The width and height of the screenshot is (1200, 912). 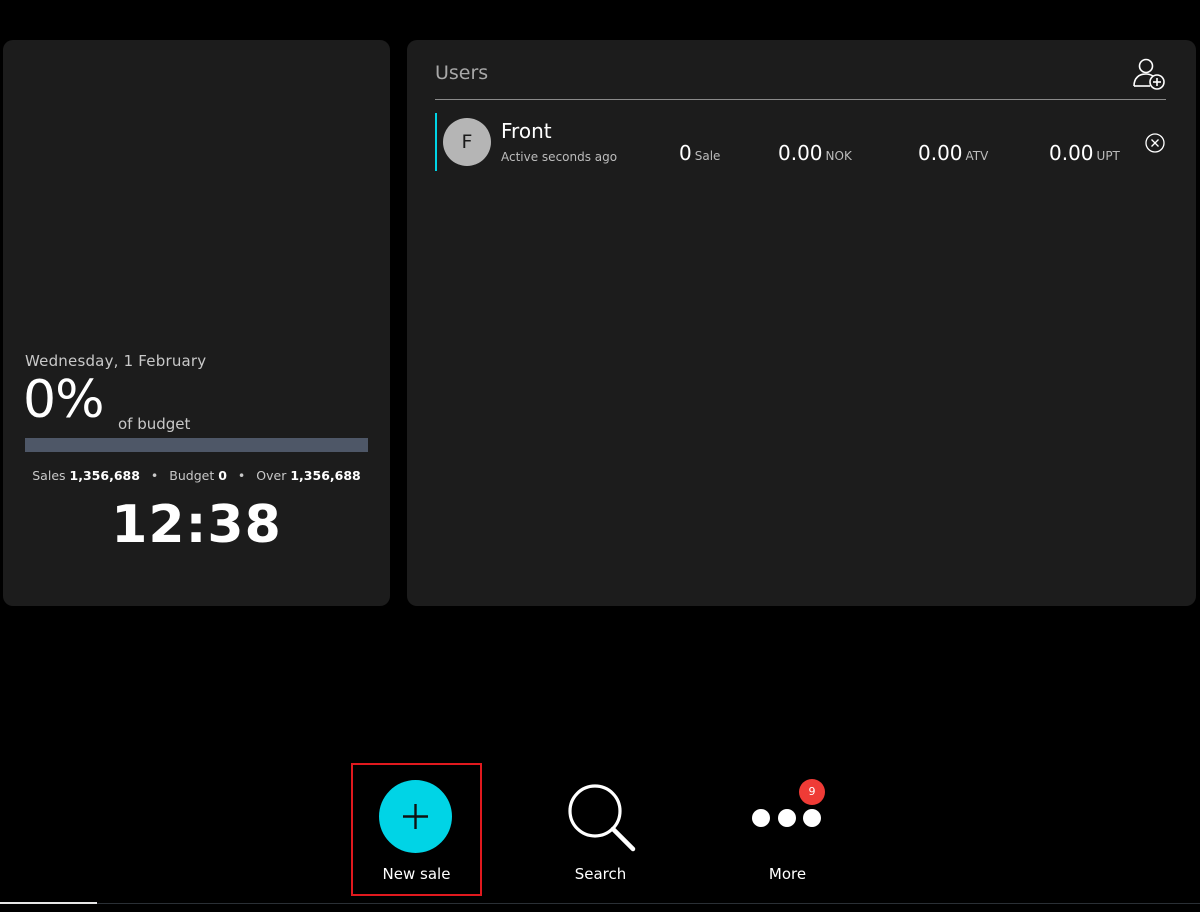 I want to click on bottom-edge-indicator, so click(x=48, y=903).